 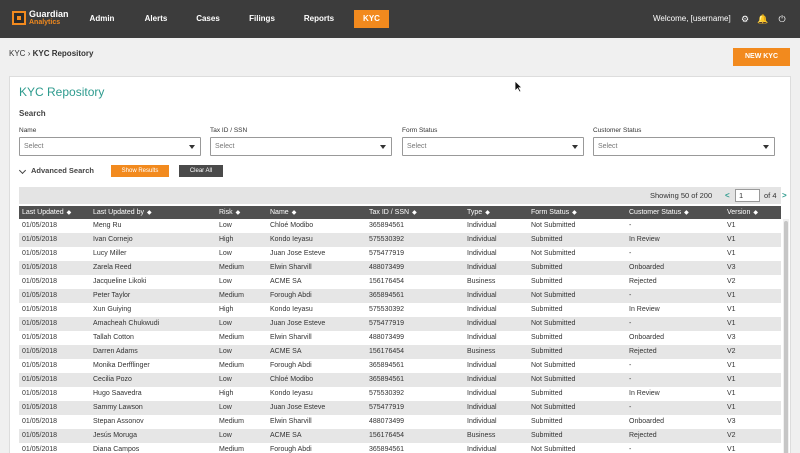 What do you see at coordinates (747, 195) in the screenshot?
I see `page-number-input: 1` at bounding box center [747, 195].